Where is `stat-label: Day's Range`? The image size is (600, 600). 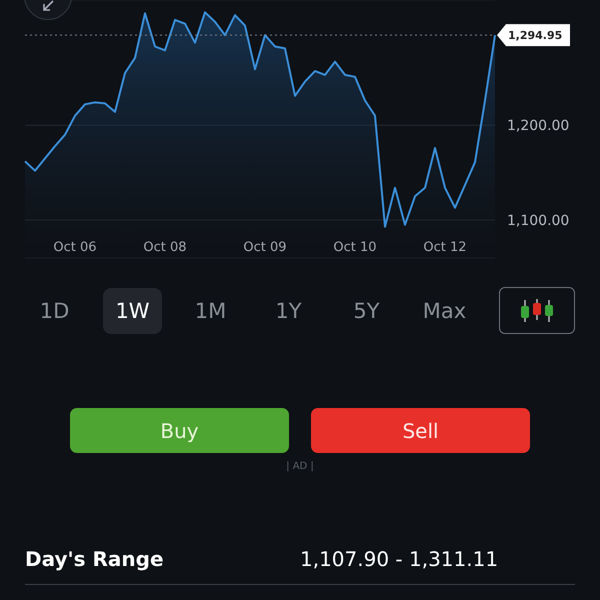 stat-label: Day's Range is located at coordinates (95, 559).